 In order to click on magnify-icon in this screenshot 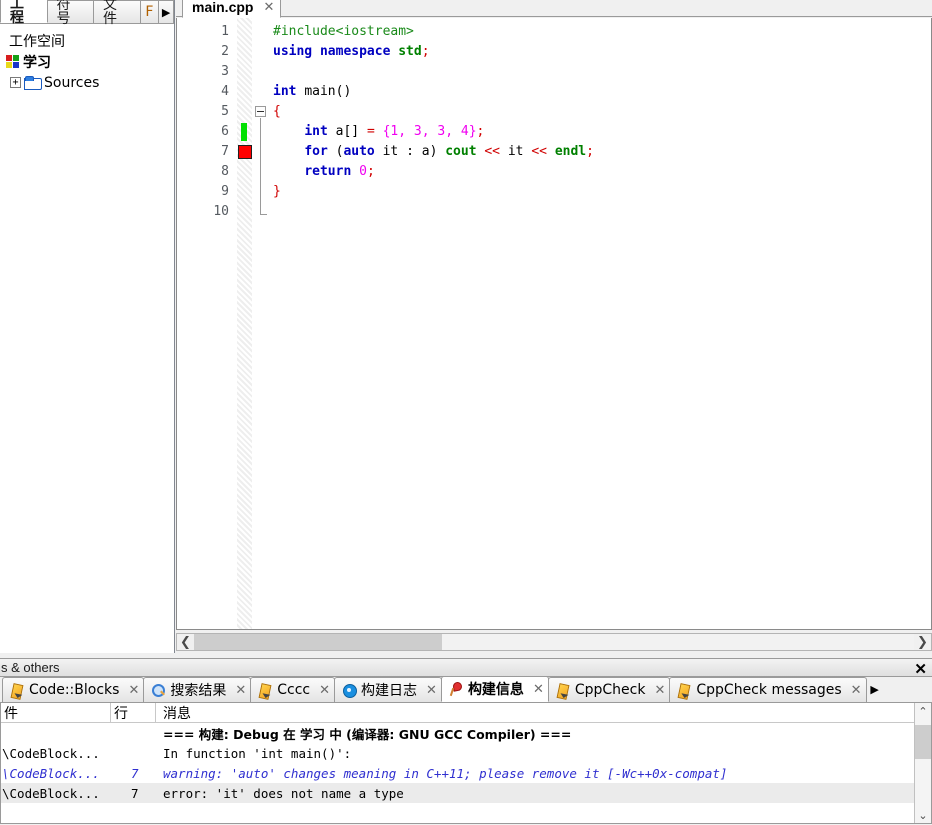, I will do `click(158, 690)`.